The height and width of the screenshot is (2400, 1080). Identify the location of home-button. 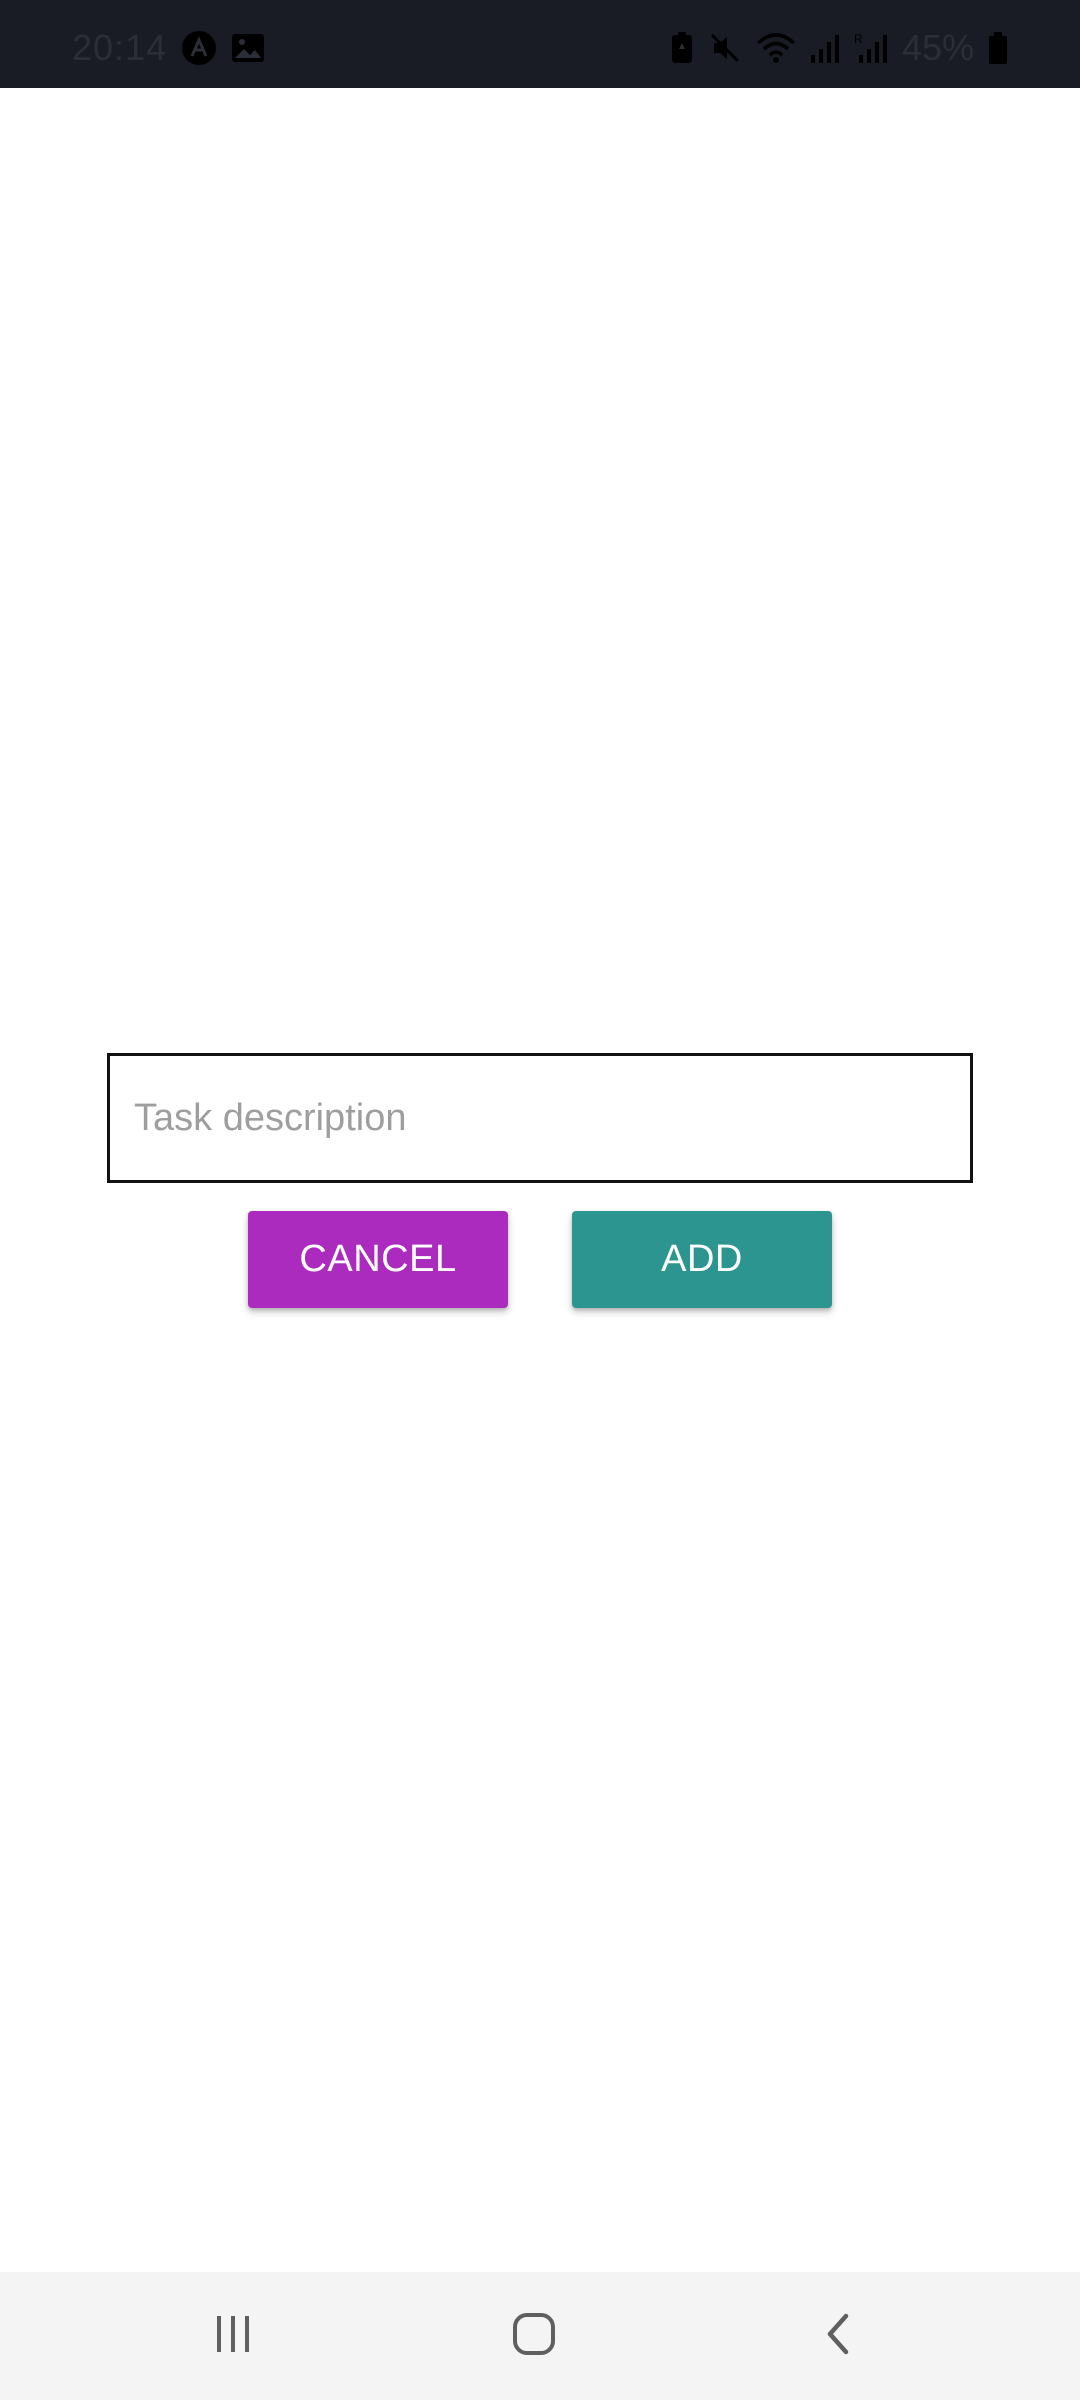
(534, 2336).